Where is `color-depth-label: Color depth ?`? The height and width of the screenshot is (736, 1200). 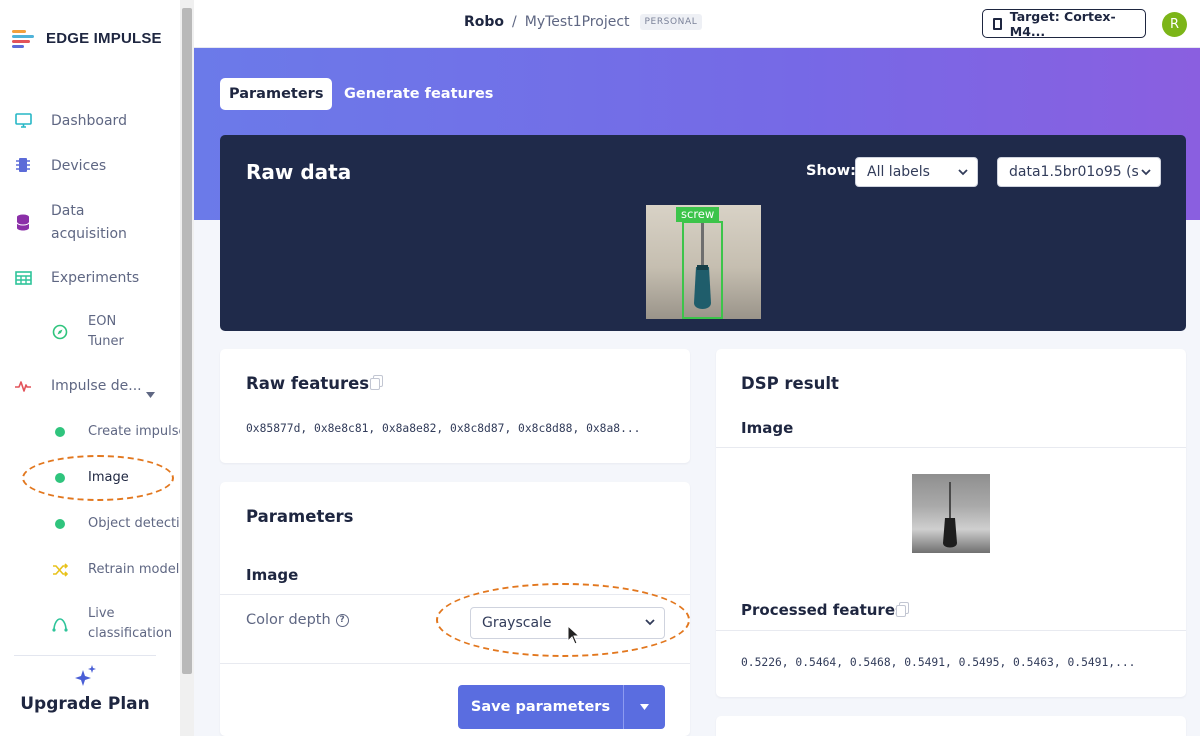
color-depth-label: Color depth ? is located at coordinates (297, 620).